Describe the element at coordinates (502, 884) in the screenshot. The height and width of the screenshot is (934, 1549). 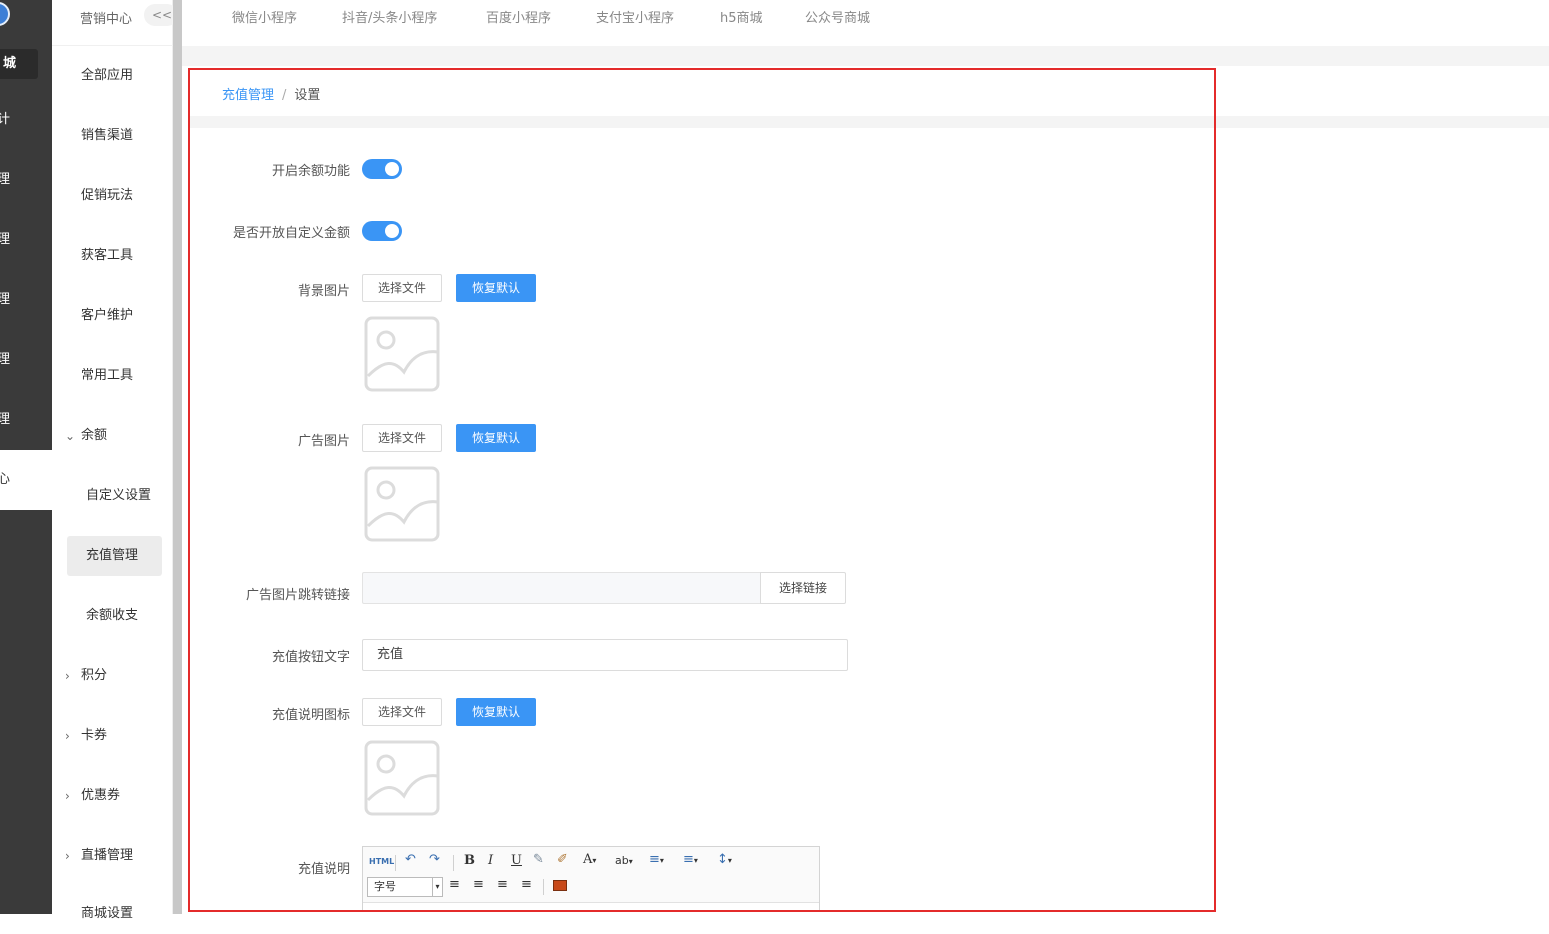
I see `align-right-icon: ≡` at that location.